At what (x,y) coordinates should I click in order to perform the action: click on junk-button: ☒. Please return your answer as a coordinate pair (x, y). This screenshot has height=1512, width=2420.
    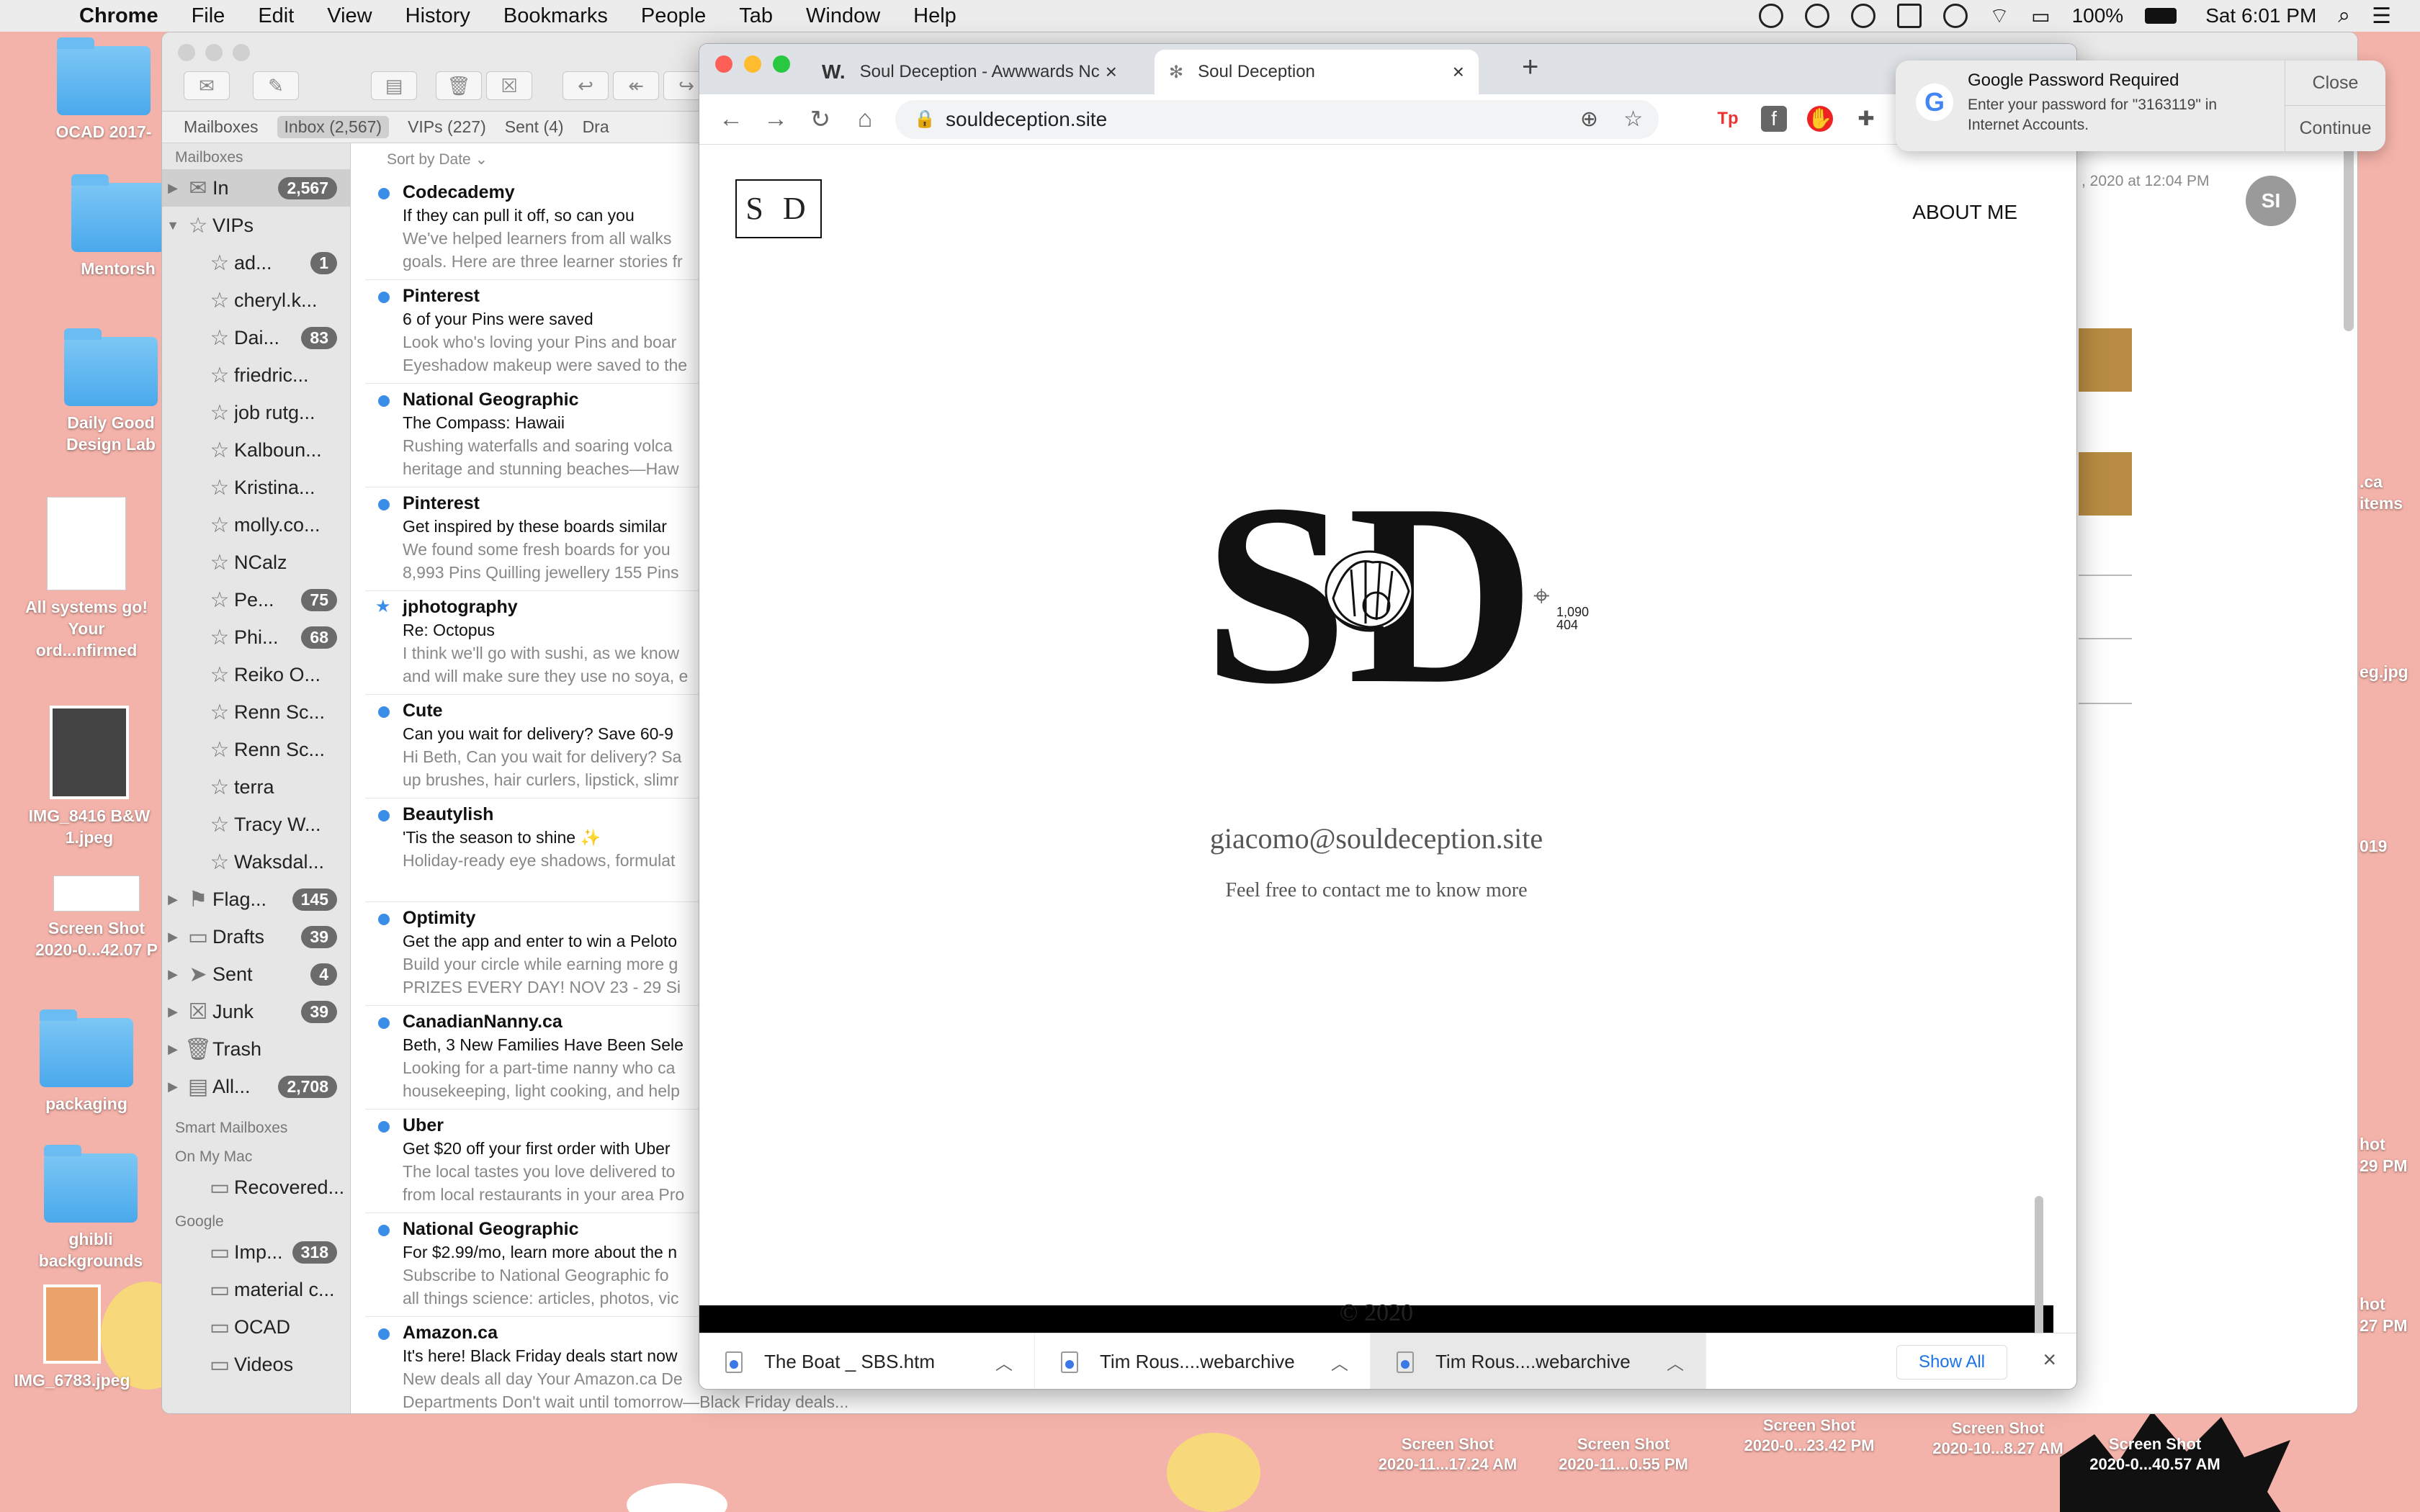
    Looking at the image, I should click on (509, 85).